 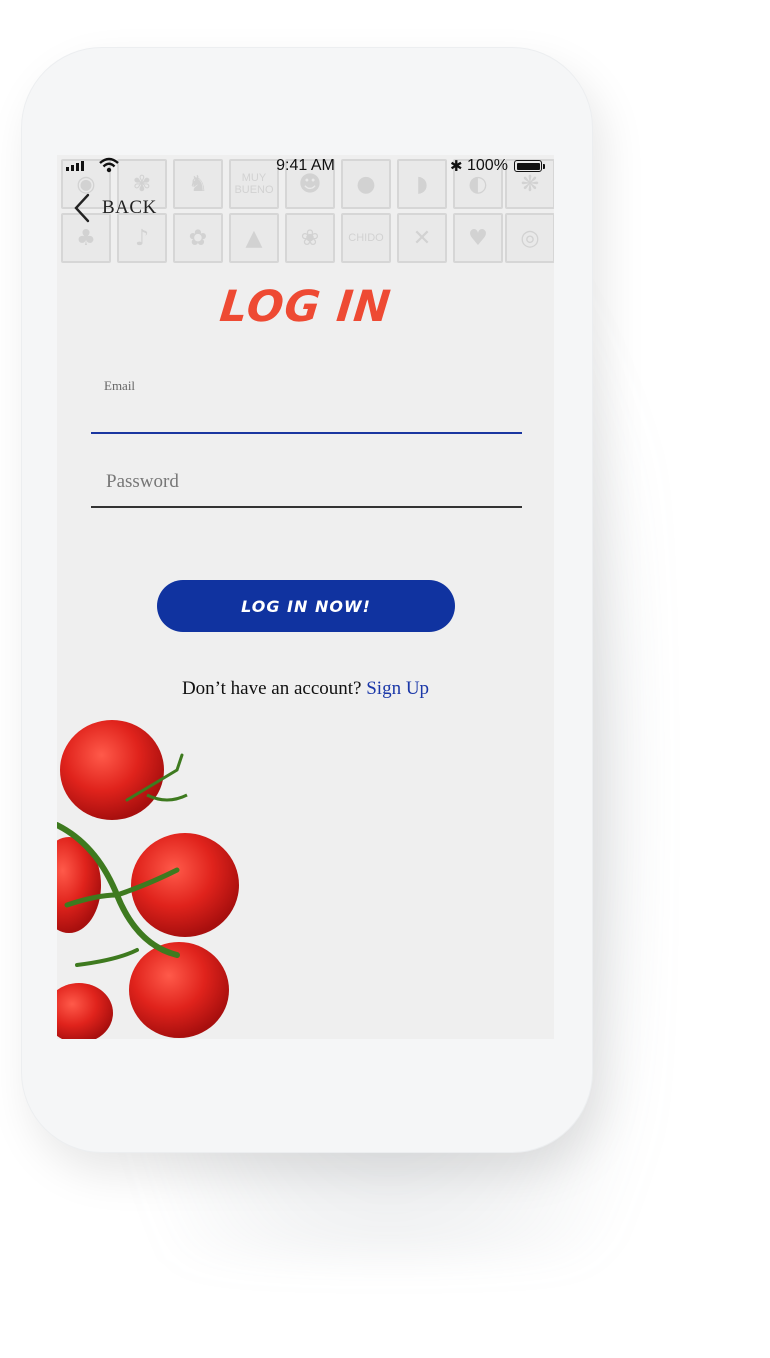 I want to click on back-button: BACK, so click(x=115, y=208).